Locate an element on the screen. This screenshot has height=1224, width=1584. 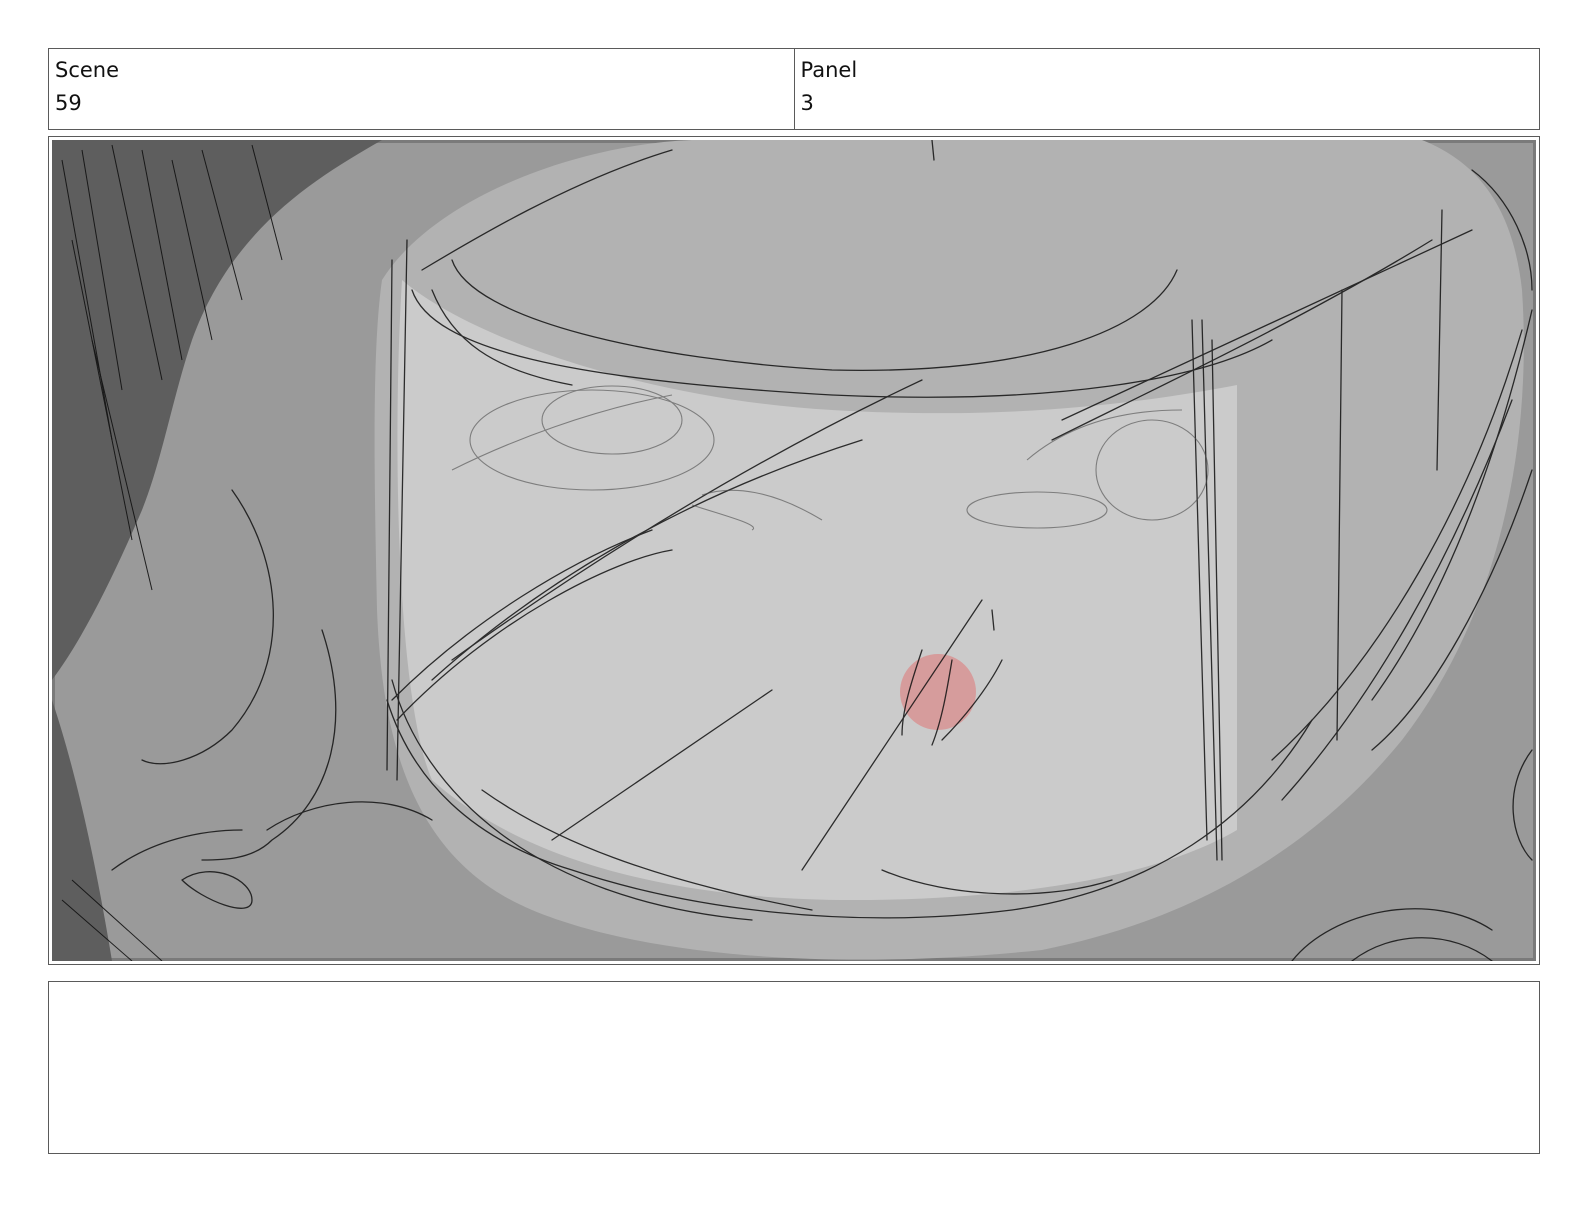
panel-header: Scene 59 Panel 3 is located at coordinates (794, 89).